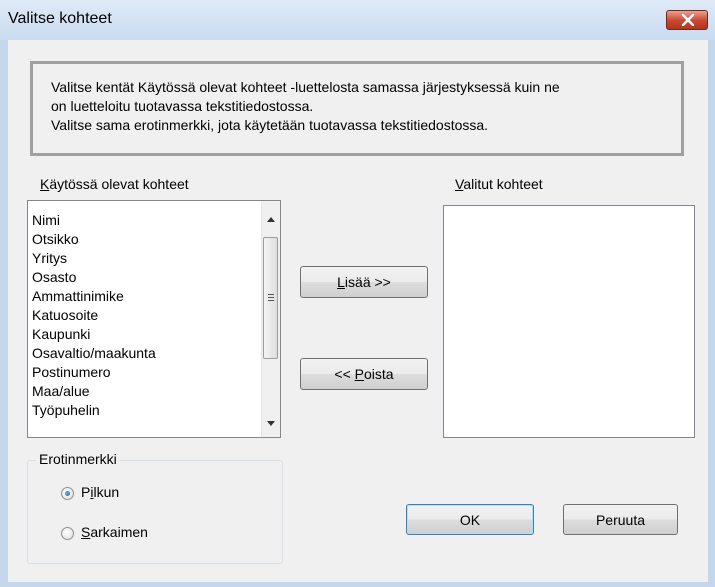 This screenshot has width=715, height=587. Describe the element at coordinates (46, 220) in the screenshot. I see `list-item: Nimi` at that location.